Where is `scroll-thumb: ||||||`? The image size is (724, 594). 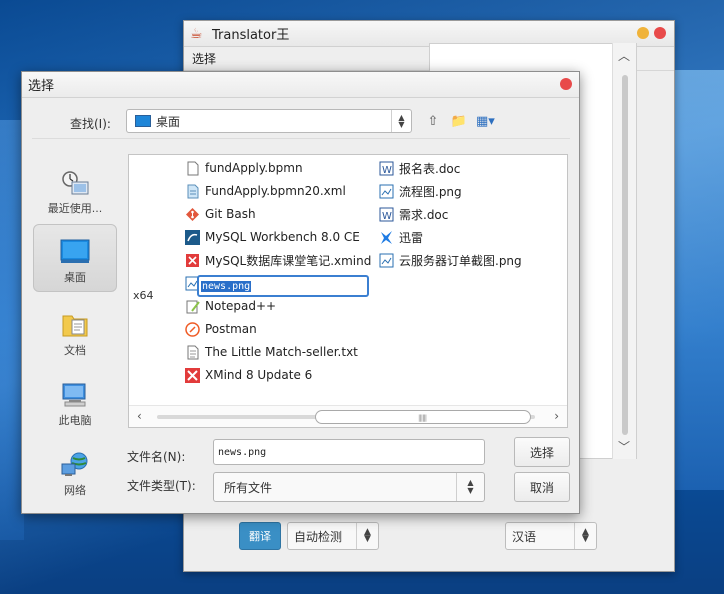 scroll-thumb: |||||| is located at coordinates (423, 417).